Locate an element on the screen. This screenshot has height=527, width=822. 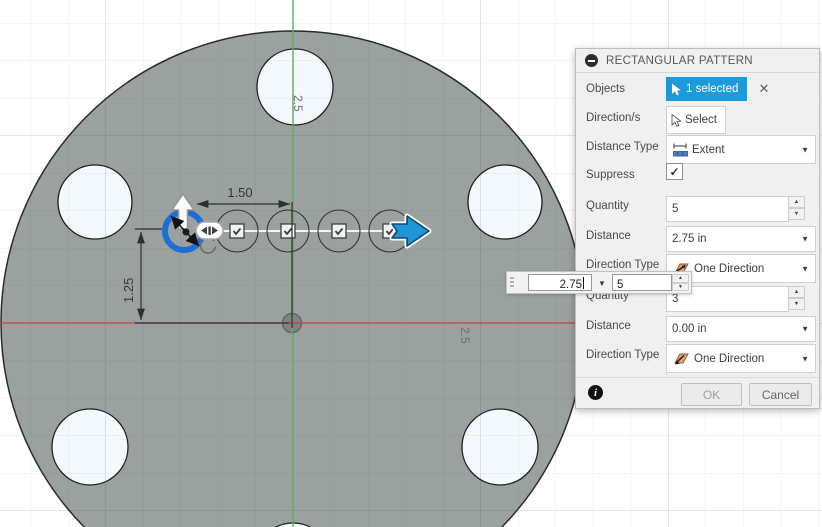
in-canvas-pattern-inputs is located at coordinates (599, 282).